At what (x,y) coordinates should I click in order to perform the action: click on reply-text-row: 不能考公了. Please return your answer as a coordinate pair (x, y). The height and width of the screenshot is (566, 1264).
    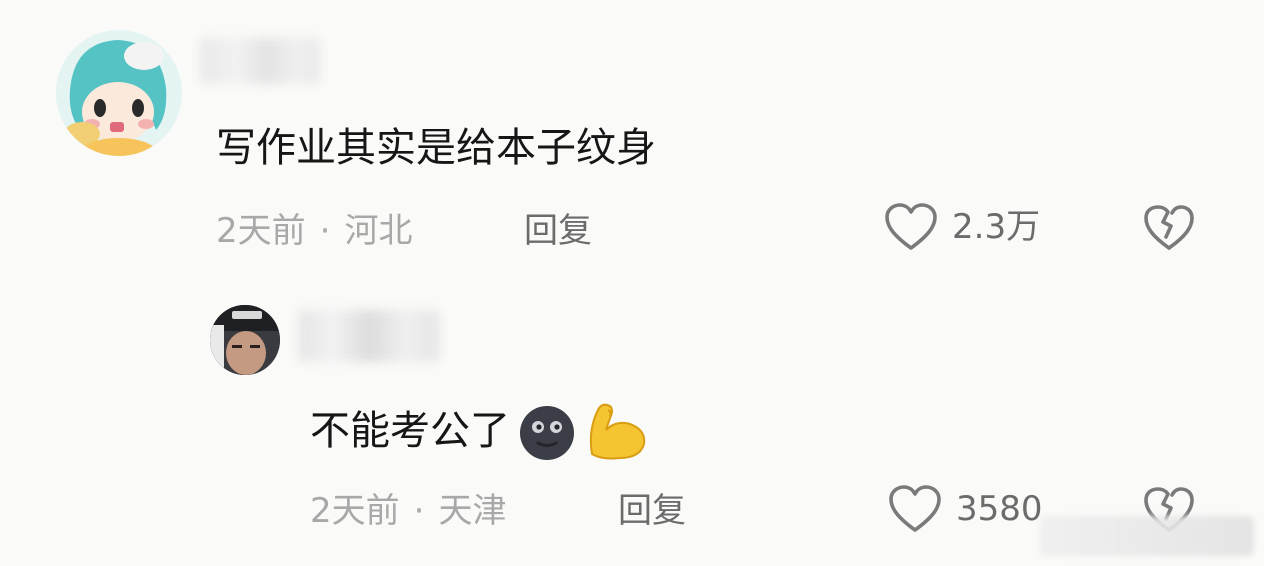
    Looking at the image, I should click on (481, 431).